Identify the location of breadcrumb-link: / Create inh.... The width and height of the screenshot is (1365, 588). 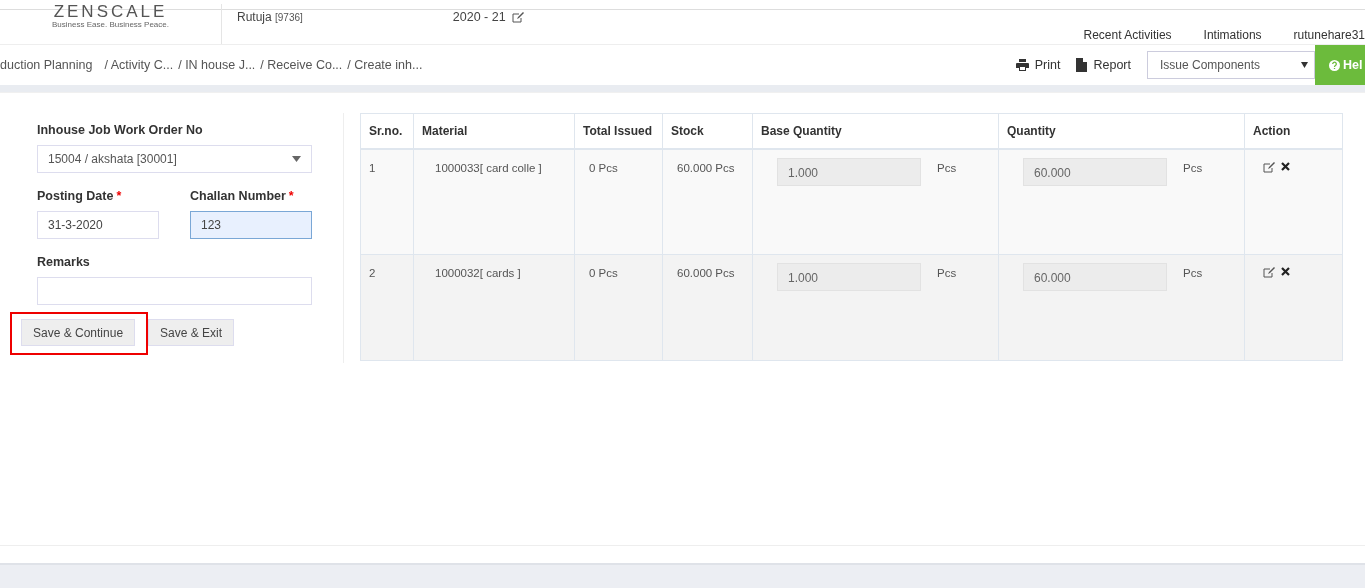
(385, 65).